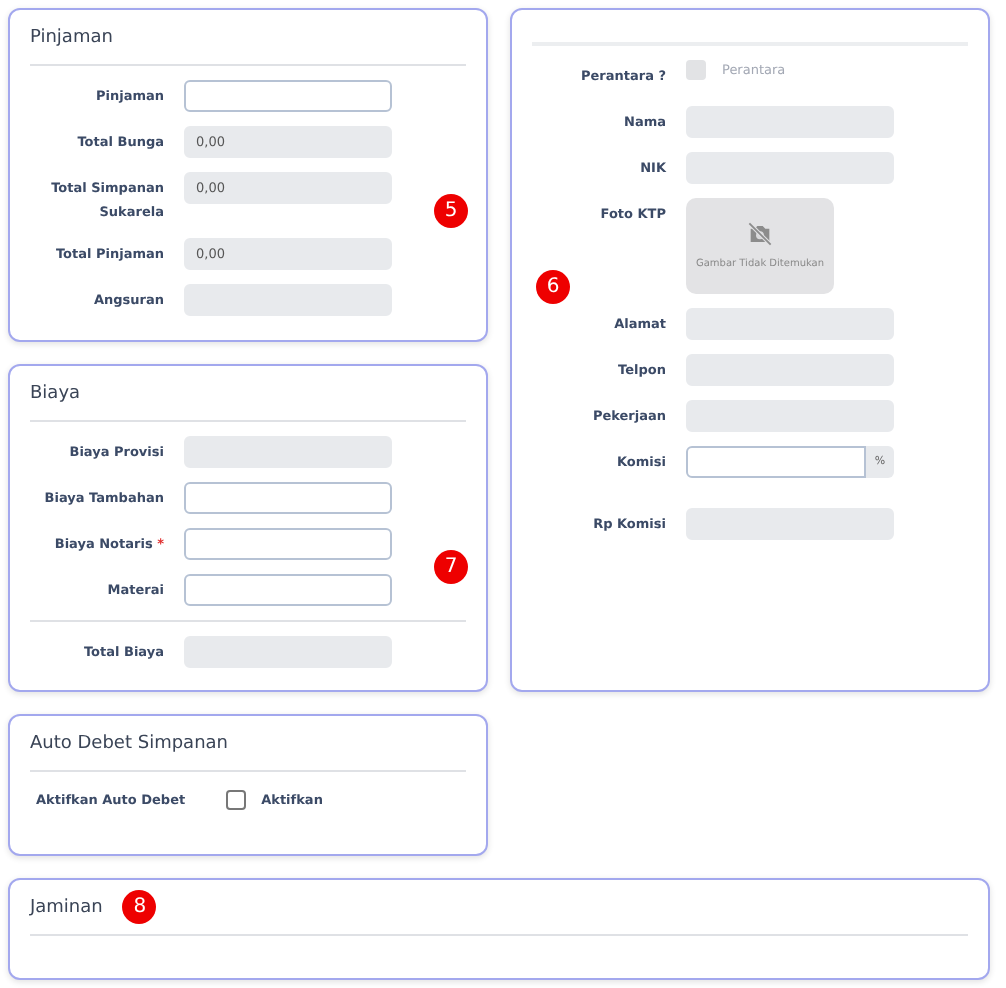 This screenshot has width=1006, height=988. Describe the element at coordinates (553, 287) in the screenshot. I see `number-badge: 6` at that location.